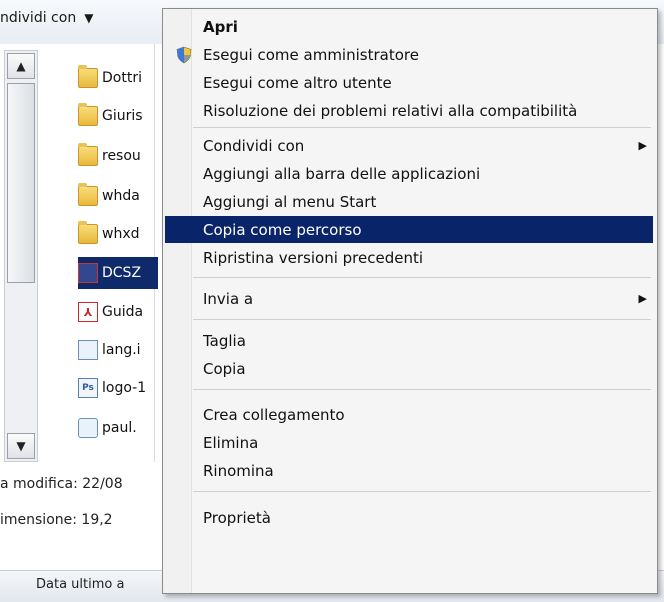 Image resolution: width=664 pixels, height=602 pixels. Describe the element at coordinates (311, 54) in the screenshot. I see `menu-item-label: Esegui come amministratore` at that location.